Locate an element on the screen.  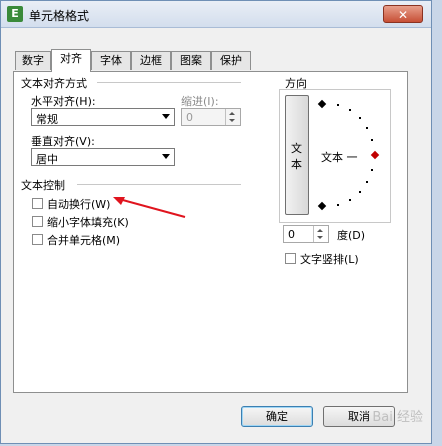
annotation-arrow-icon is located at coordinates (149, 207).